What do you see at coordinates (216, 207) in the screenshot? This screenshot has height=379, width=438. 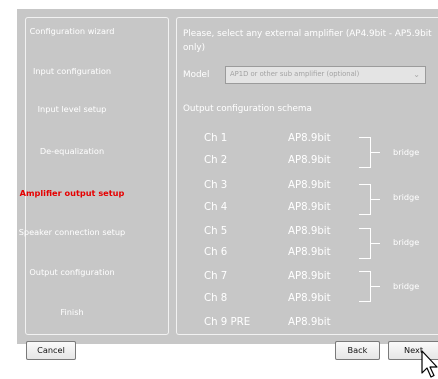 I see `channel-name: Ch 4` at bounding box center [216, 207].